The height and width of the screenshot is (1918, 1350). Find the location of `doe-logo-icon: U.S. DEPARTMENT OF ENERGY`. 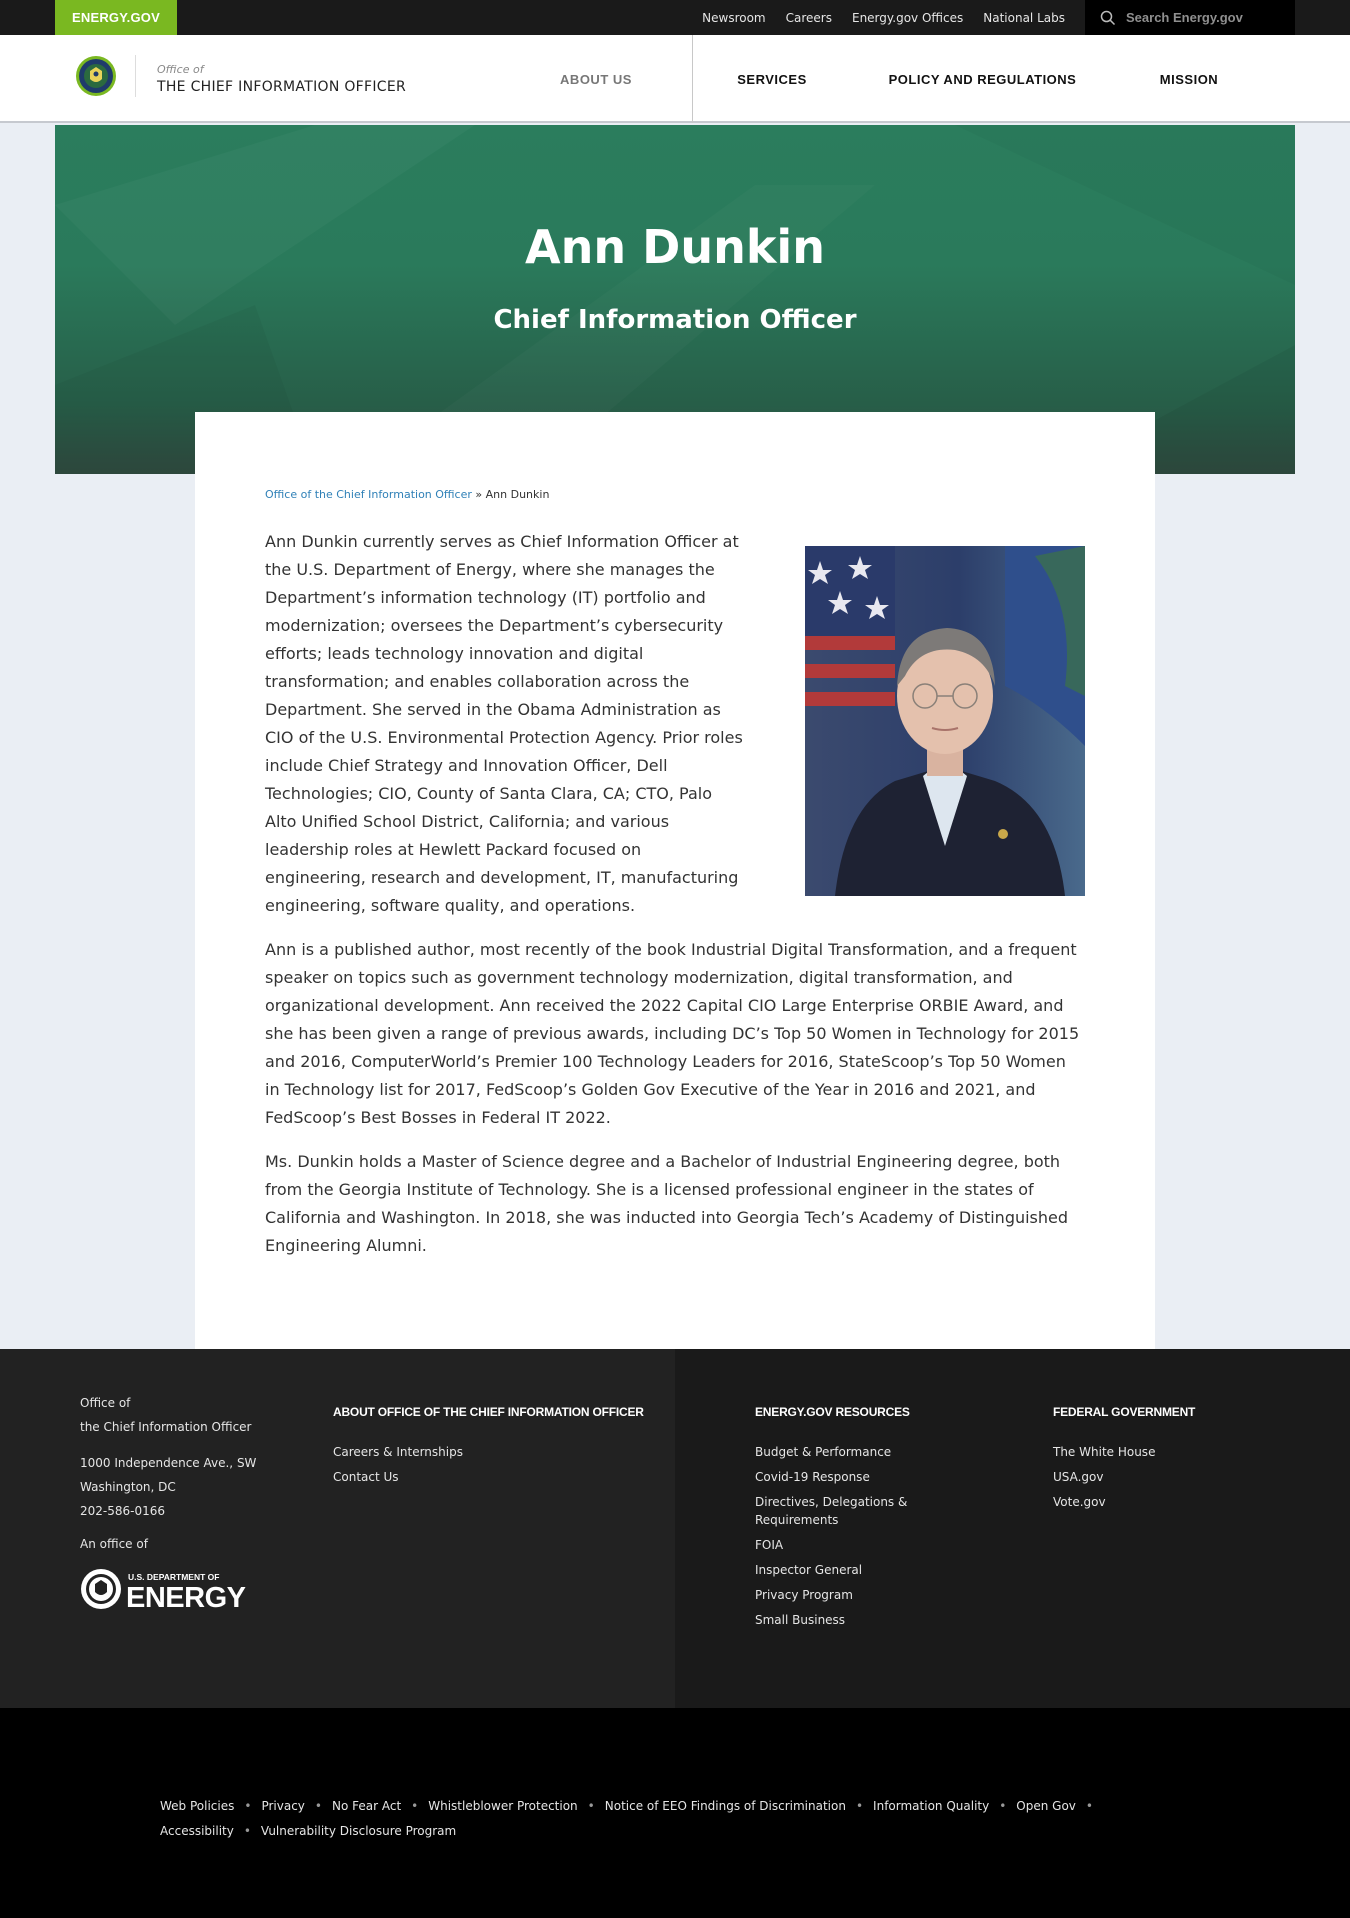

doe-logo-icon: U.S. DEPARTMENT OF ENERGY is located at coordinates (167, 1589).